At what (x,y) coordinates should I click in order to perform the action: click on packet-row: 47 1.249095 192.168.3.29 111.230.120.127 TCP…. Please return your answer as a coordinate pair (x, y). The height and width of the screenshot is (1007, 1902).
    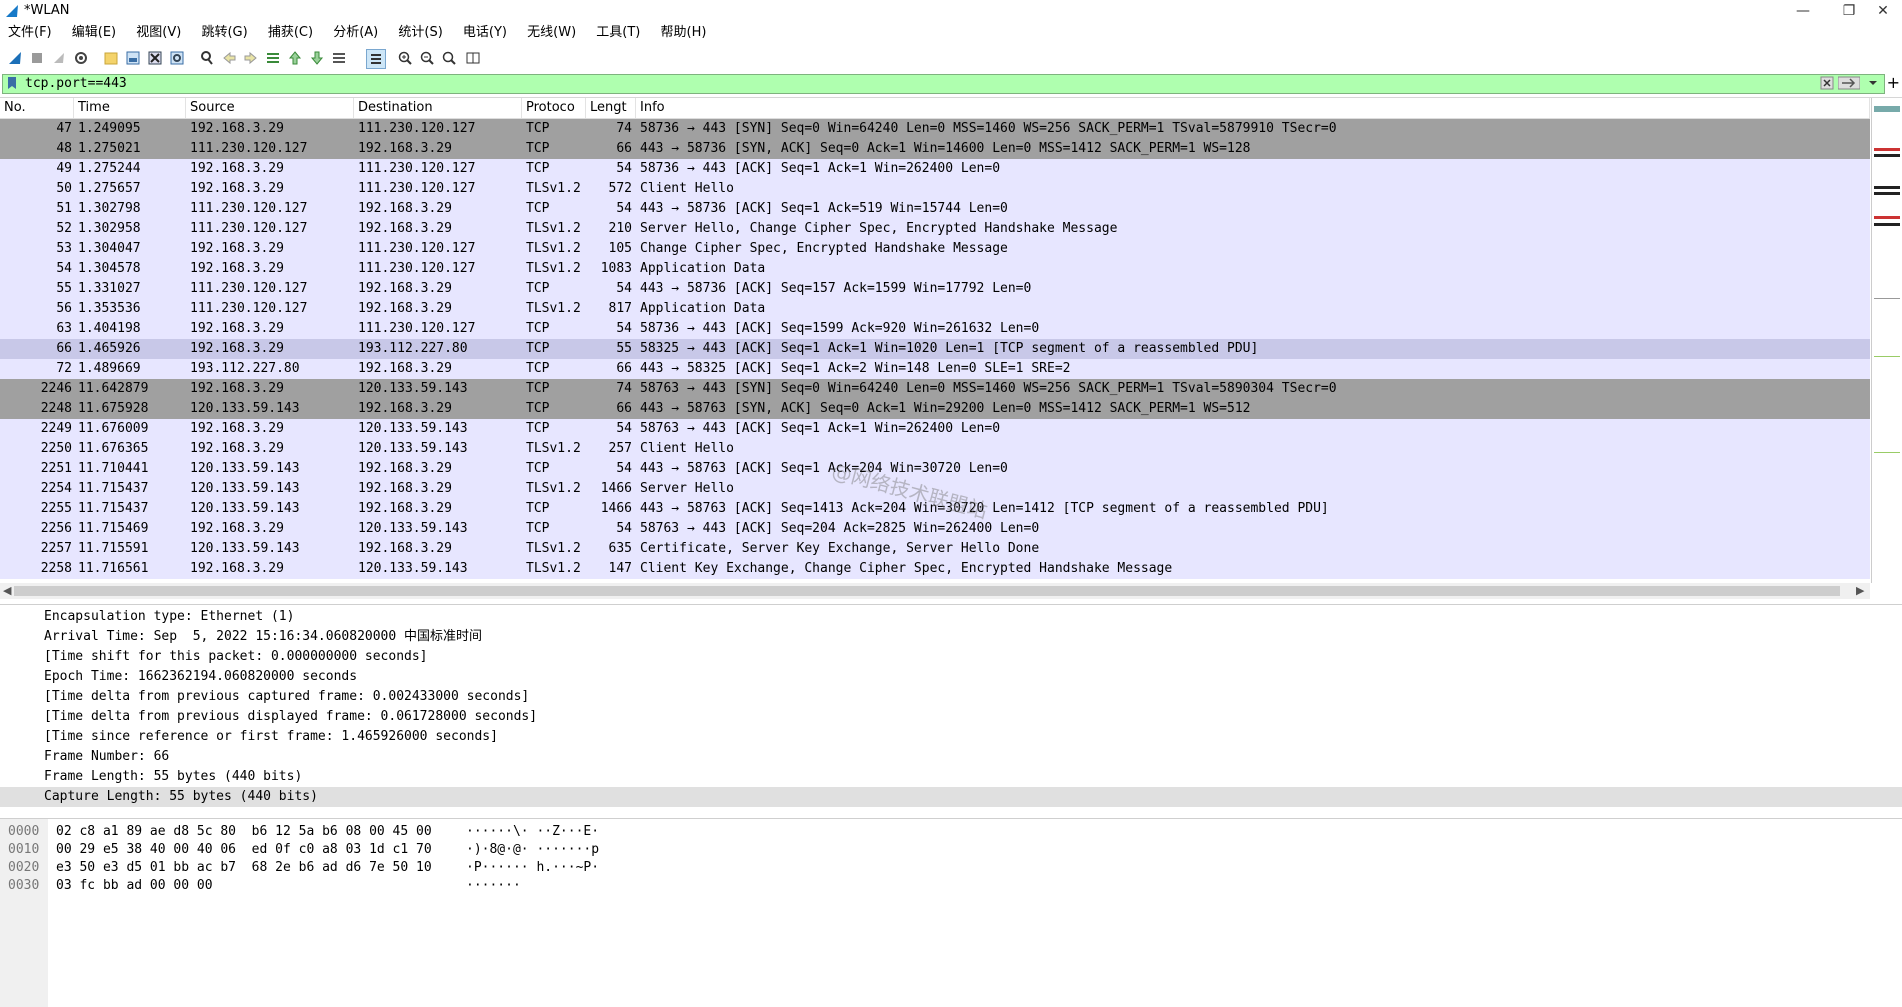
    Looking at the image, I should click on (935, 129).